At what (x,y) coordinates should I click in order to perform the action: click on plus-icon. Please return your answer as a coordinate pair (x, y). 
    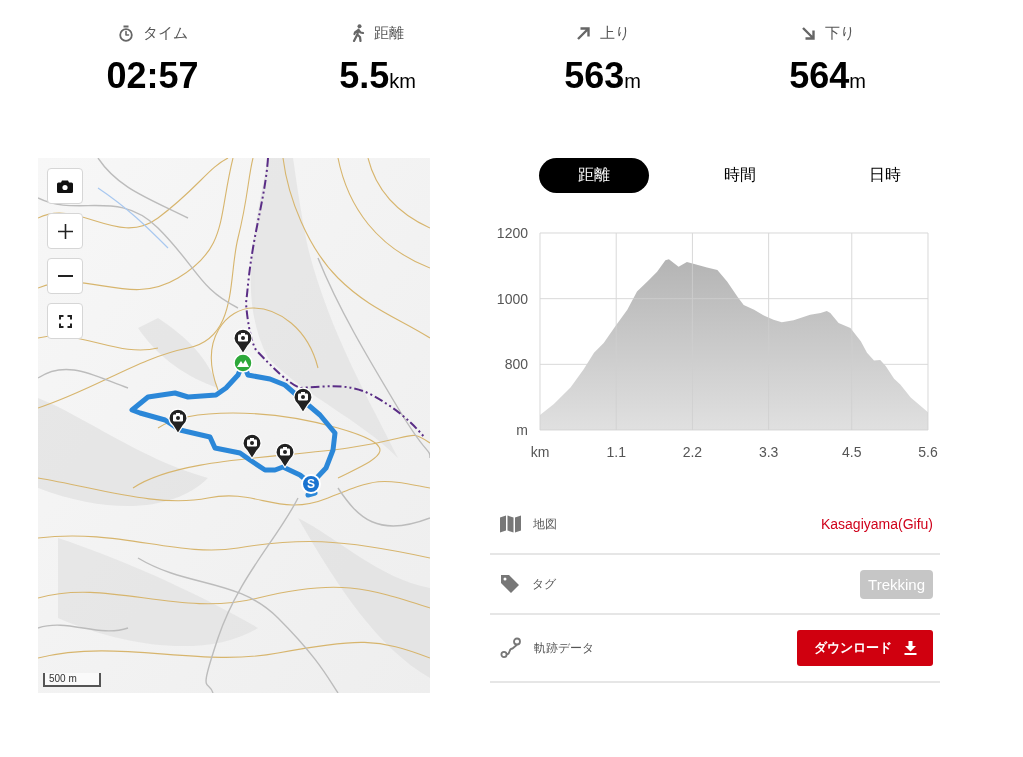
    Looking at the image, I should click on (65, 231).